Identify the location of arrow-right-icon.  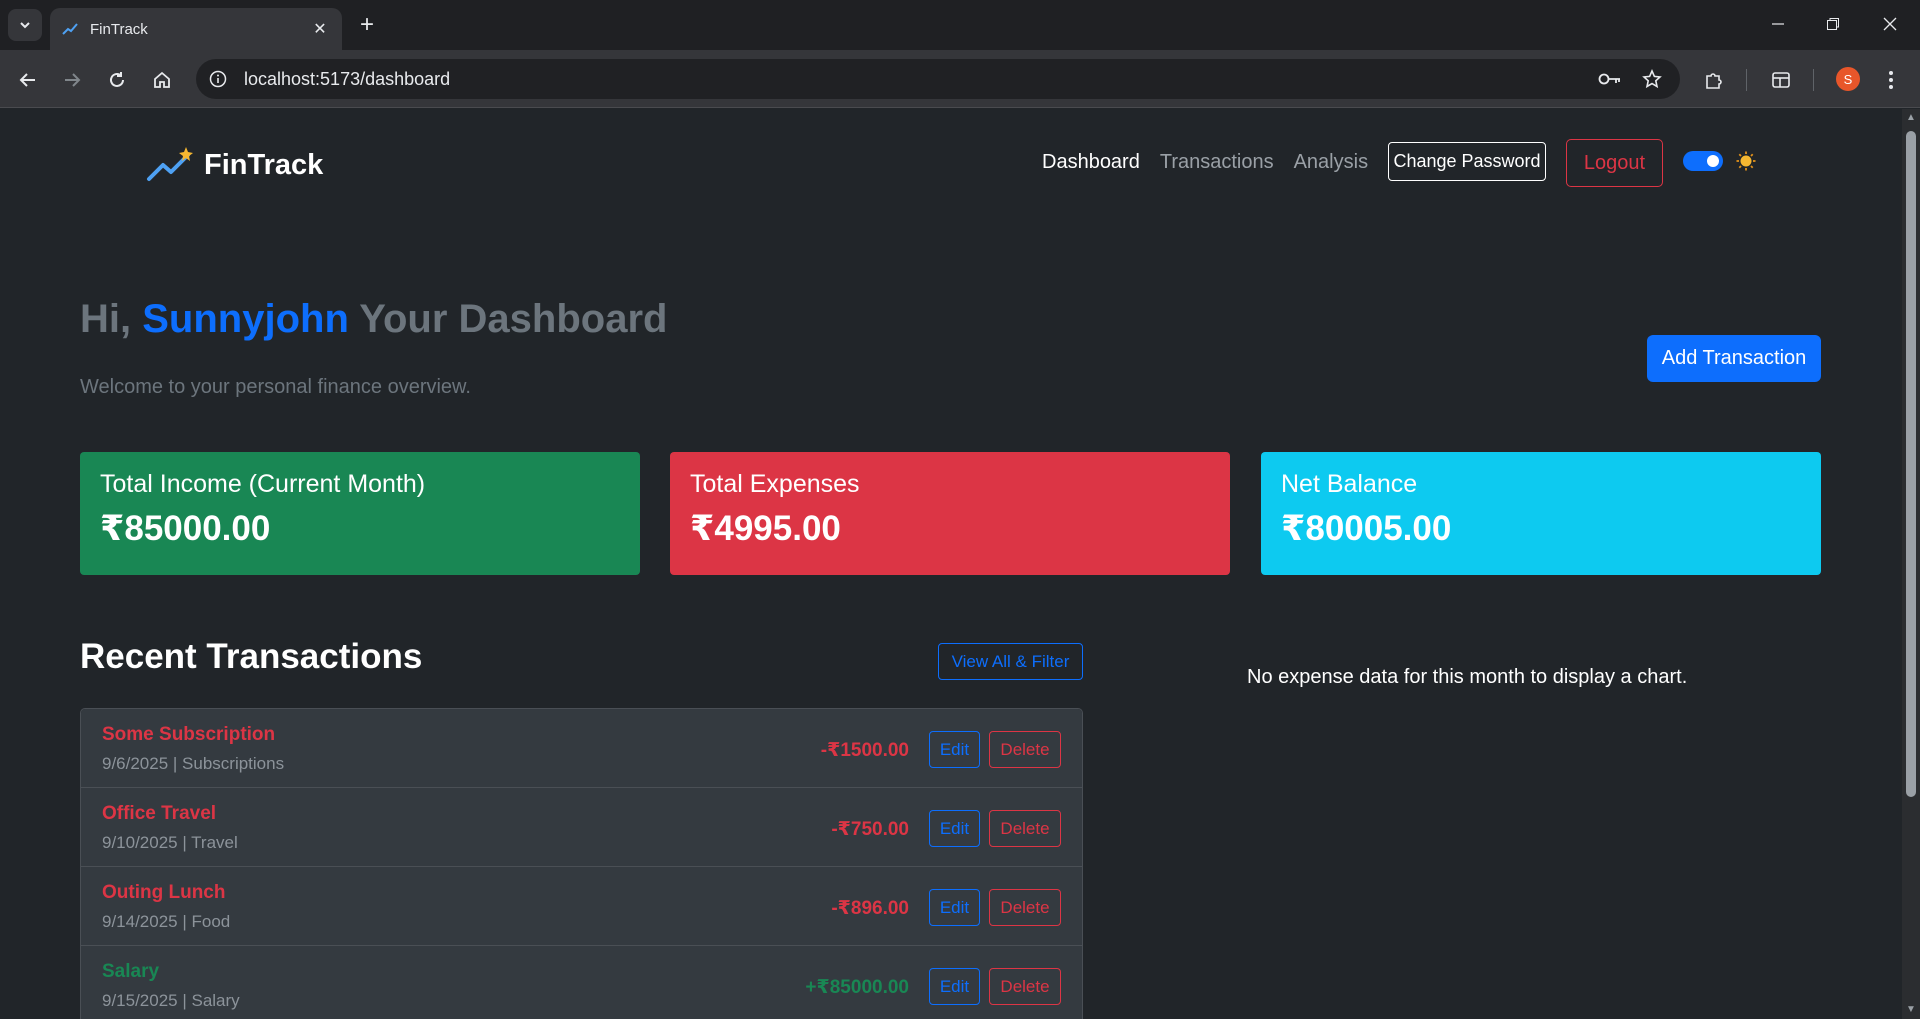
(73, 80).